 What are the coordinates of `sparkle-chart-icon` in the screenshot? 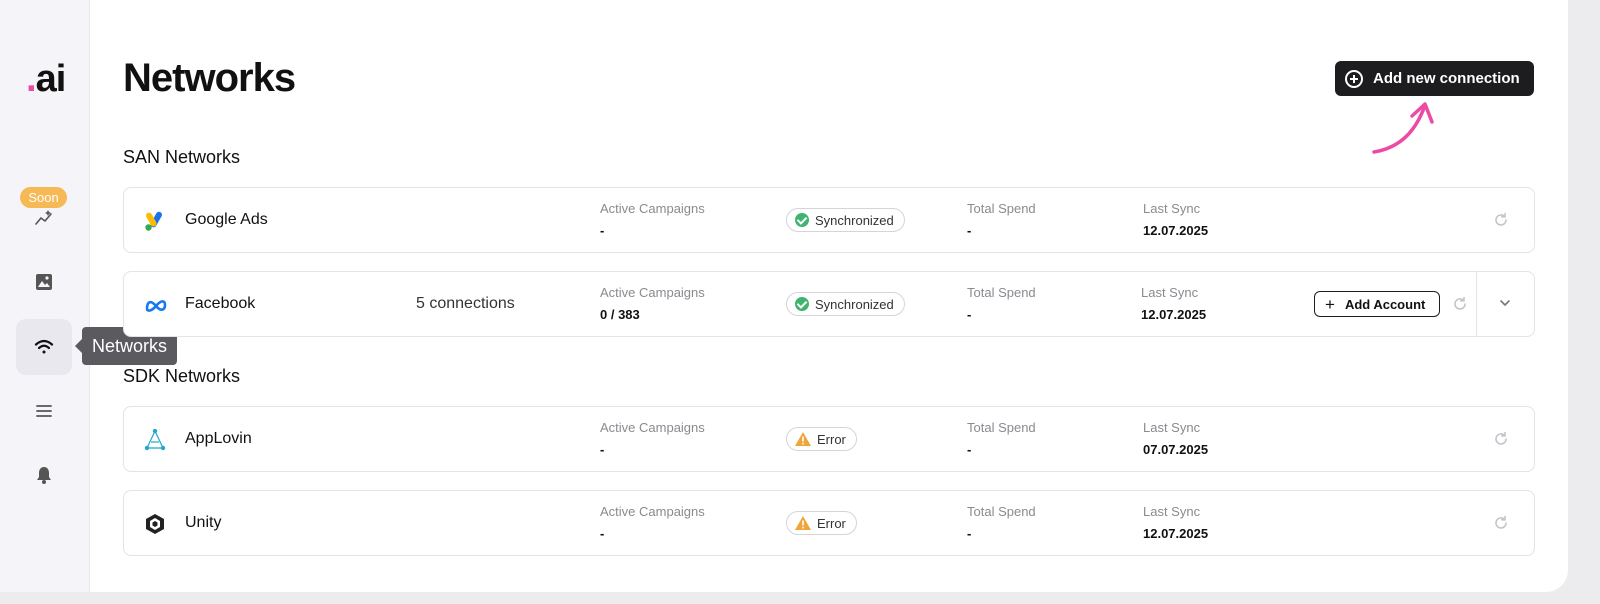 It's located at (43, 217).